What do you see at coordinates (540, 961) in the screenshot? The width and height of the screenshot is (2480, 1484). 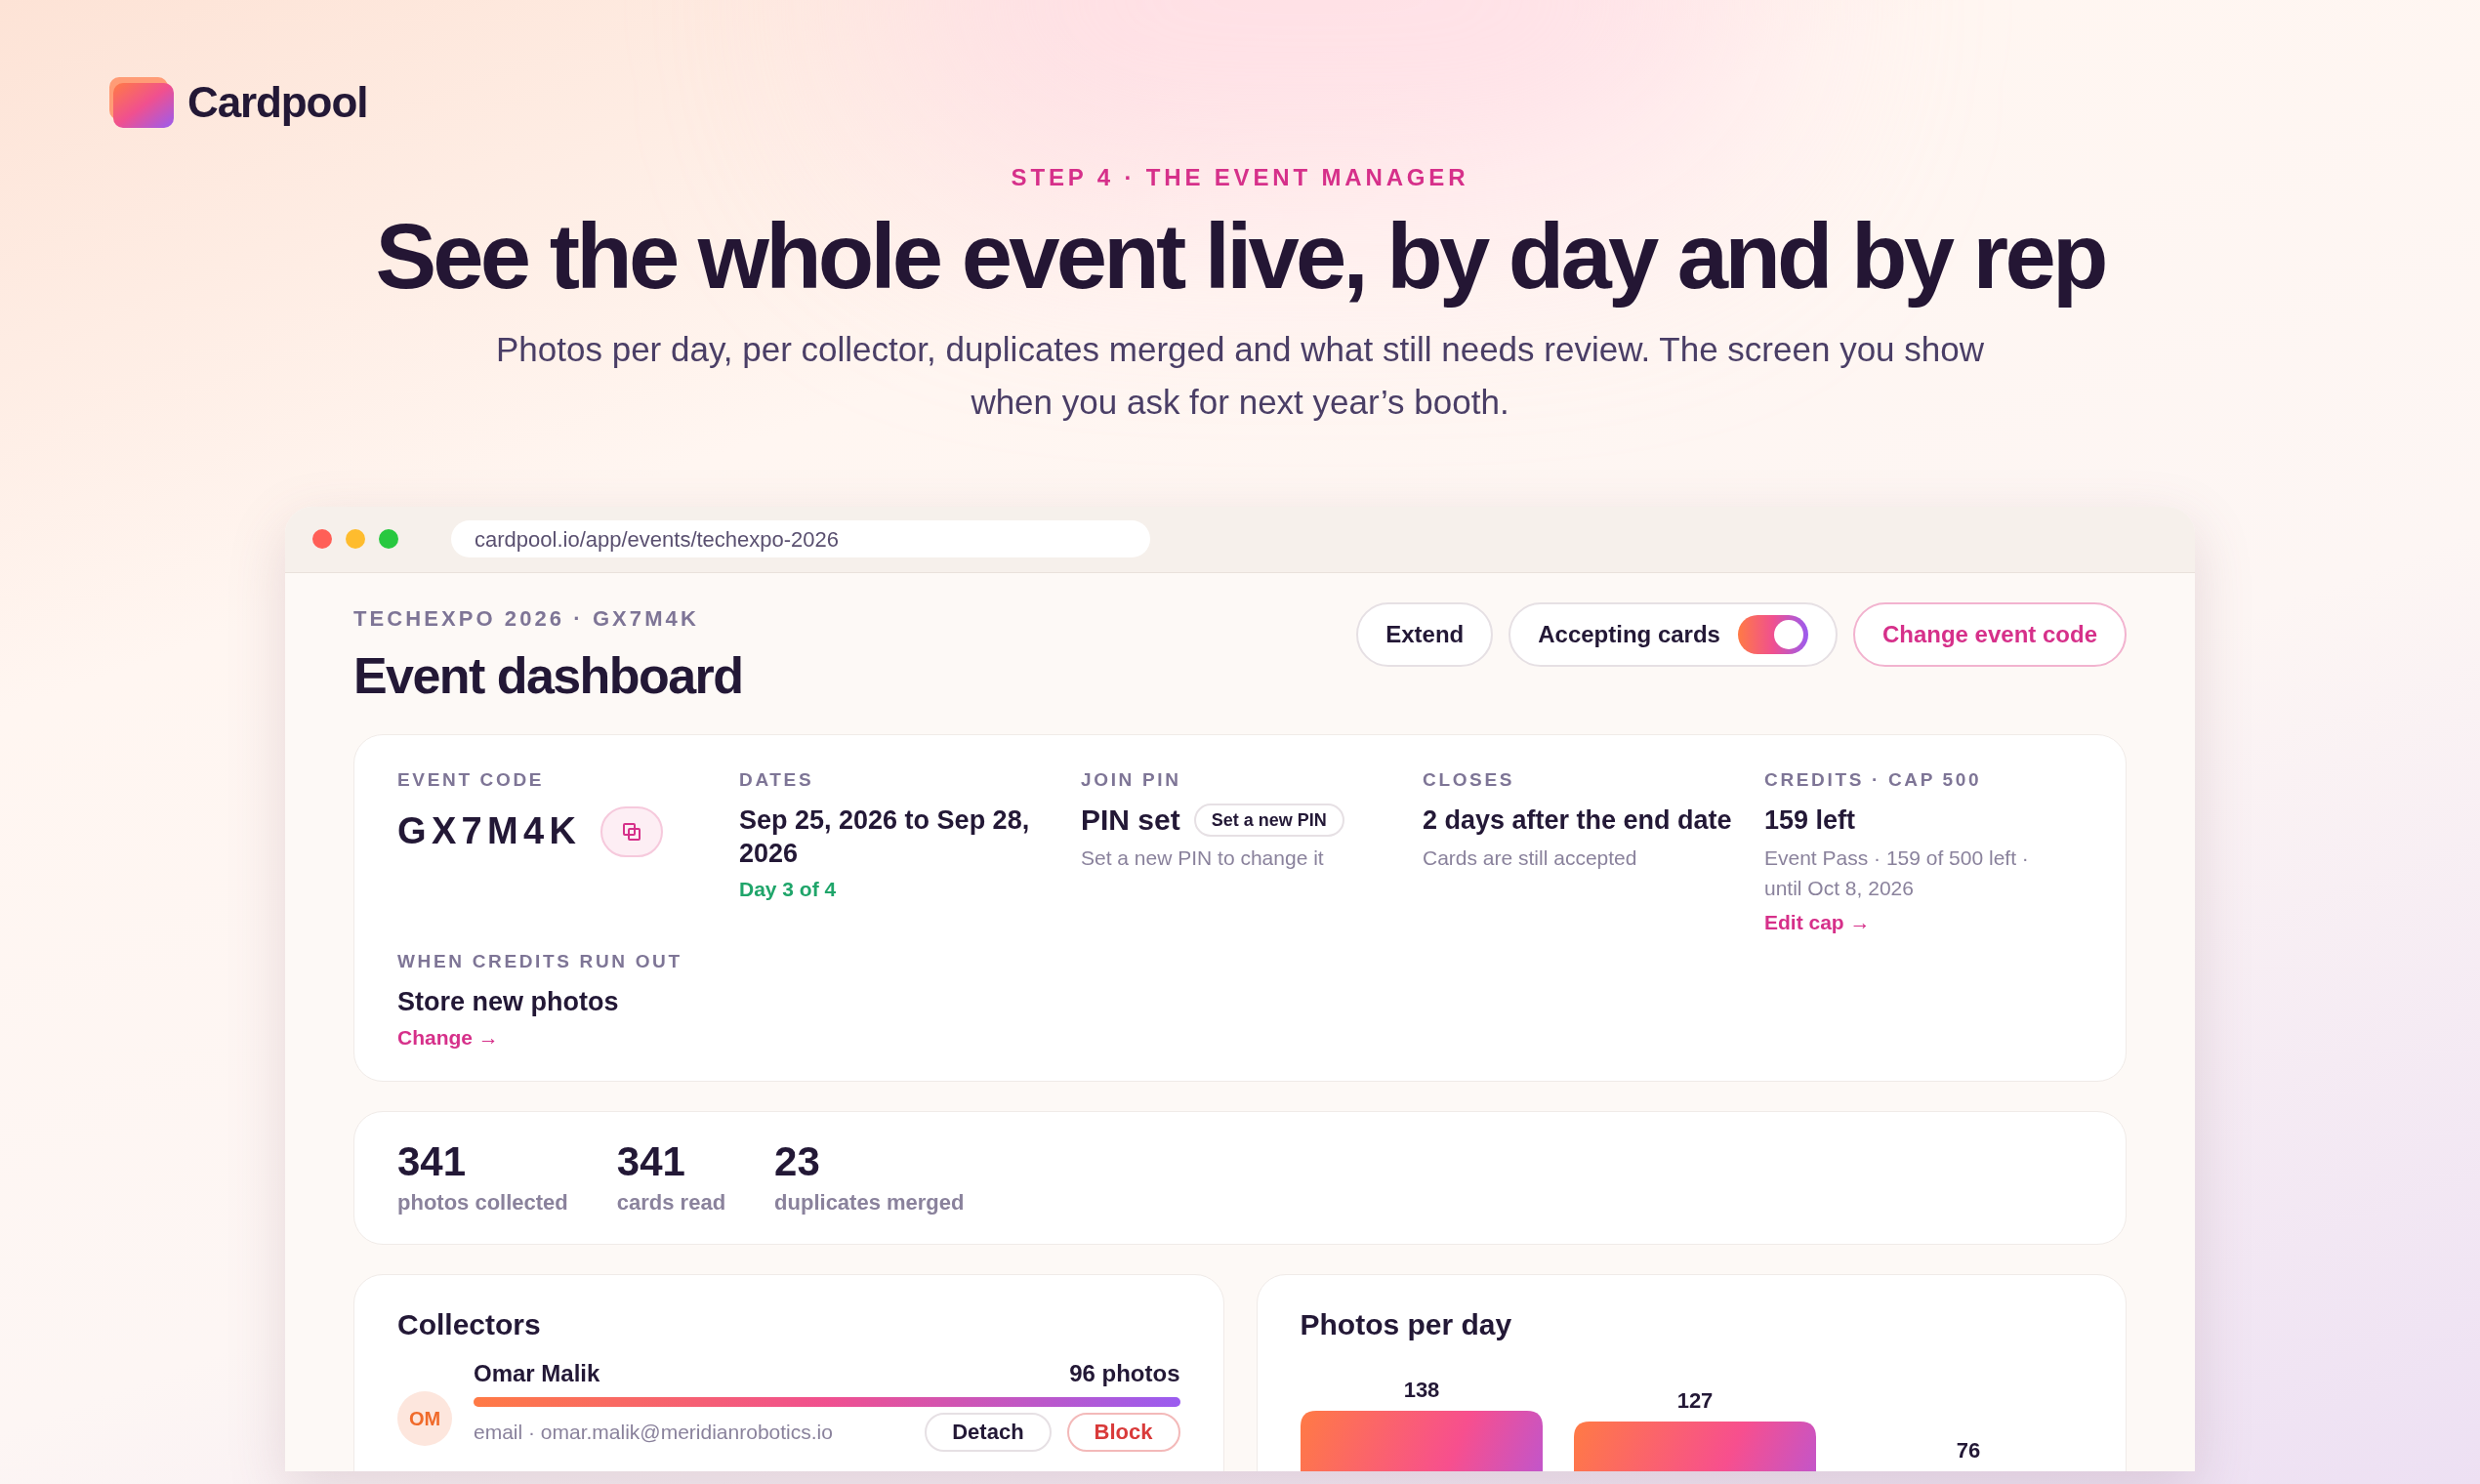 I see `field-label: WHEN CREDITS RUN OUT` at bounding box center [540, 961].